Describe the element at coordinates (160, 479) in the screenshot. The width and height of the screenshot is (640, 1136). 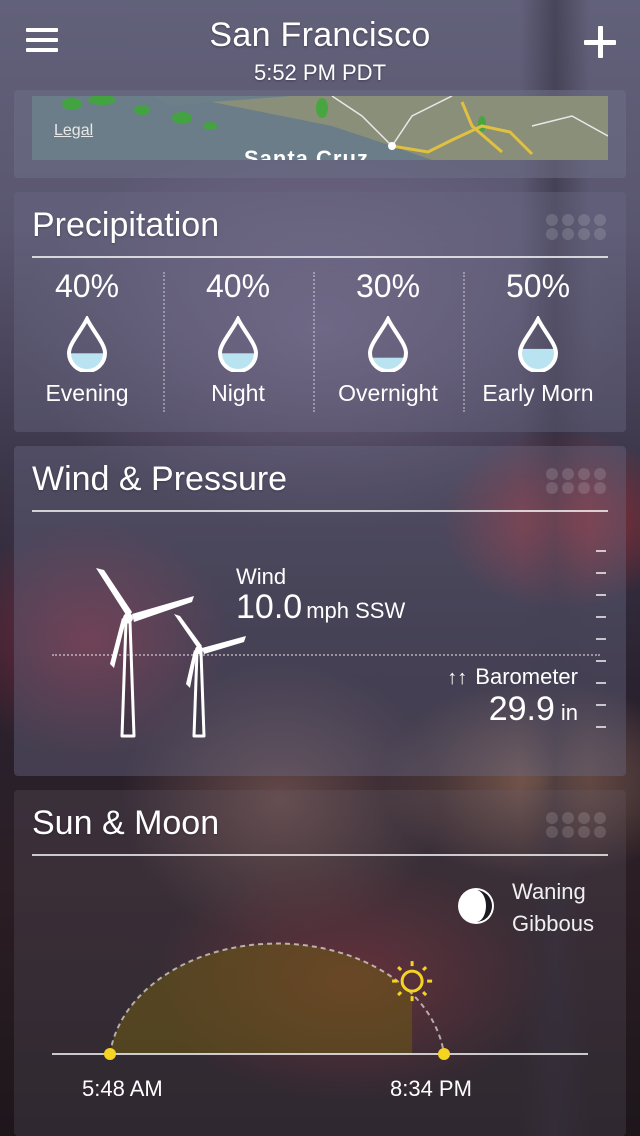
I see `wind-pressure-title: Wind & Pressure` at that location.